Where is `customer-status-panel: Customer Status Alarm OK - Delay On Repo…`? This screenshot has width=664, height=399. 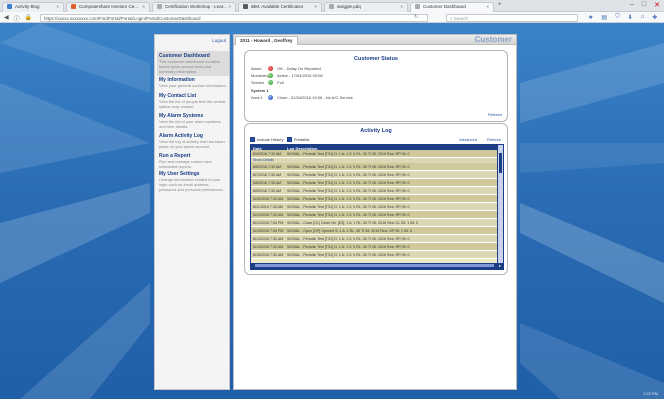 customer-status-panel: Customer Status Alarm OK - Delay On Repo… is located at coordinates (376, 86).